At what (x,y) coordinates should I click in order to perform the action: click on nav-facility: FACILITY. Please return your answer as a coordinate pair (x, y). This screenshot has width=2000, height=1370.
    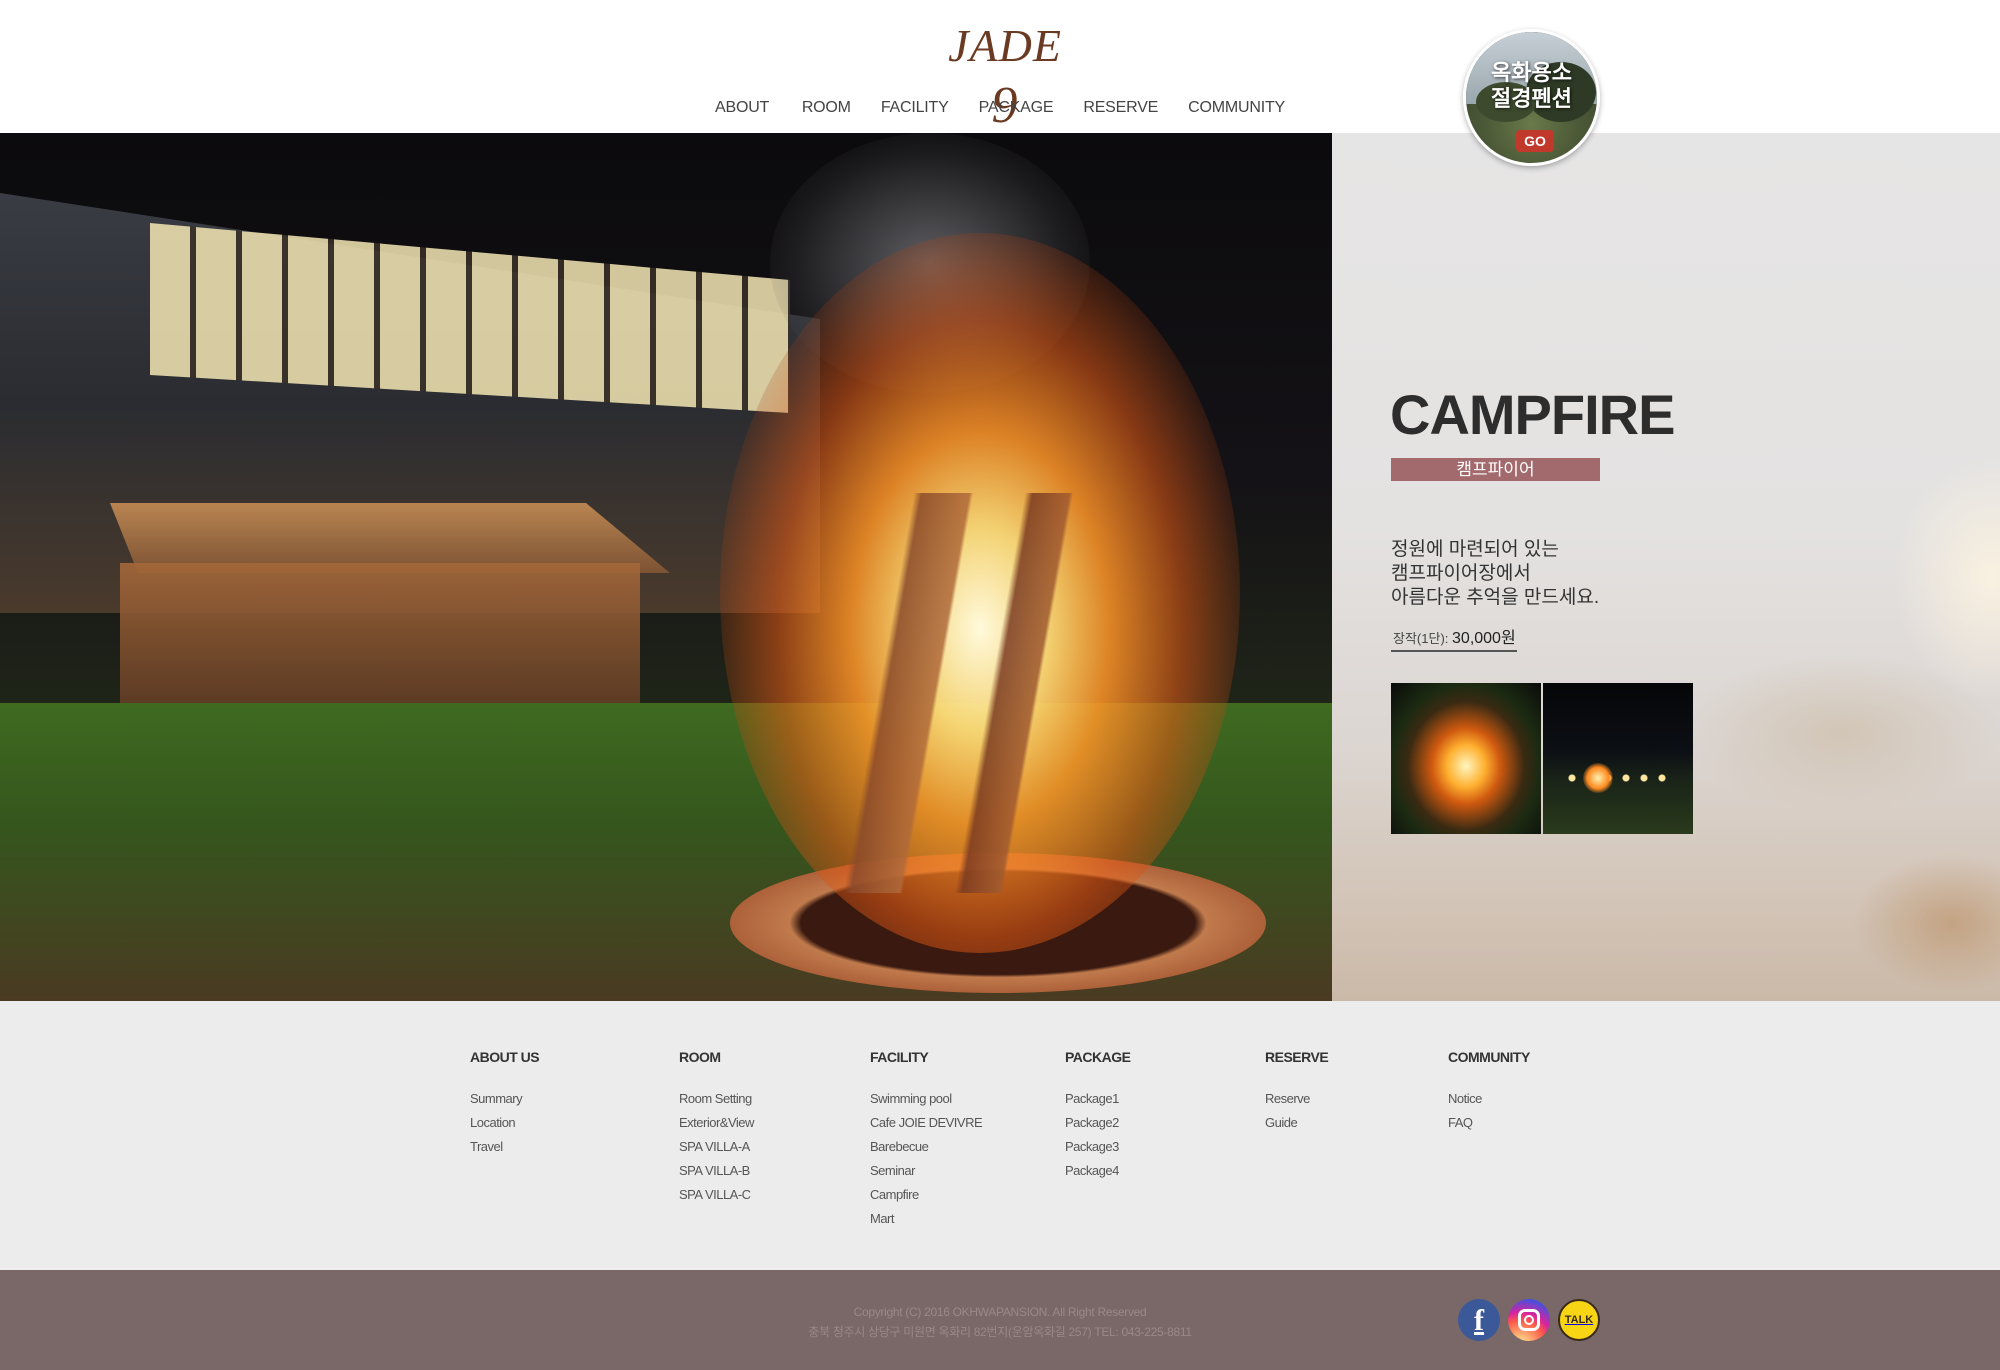
    Looking at the image, I should click on (915, 108).